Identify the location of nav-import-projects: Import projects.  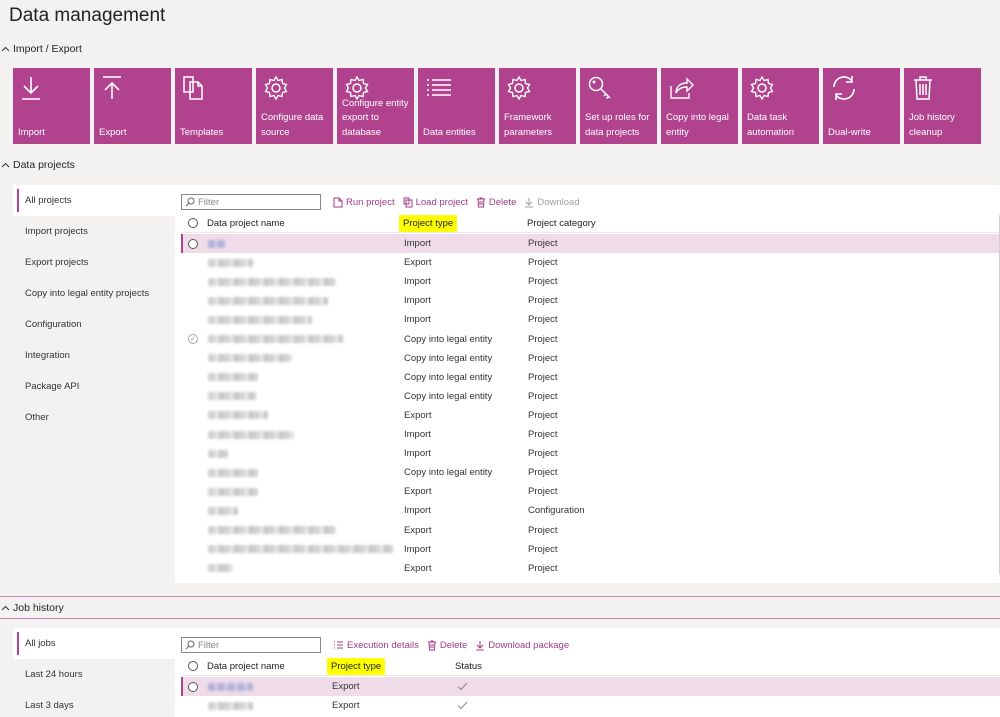
(94, 231).